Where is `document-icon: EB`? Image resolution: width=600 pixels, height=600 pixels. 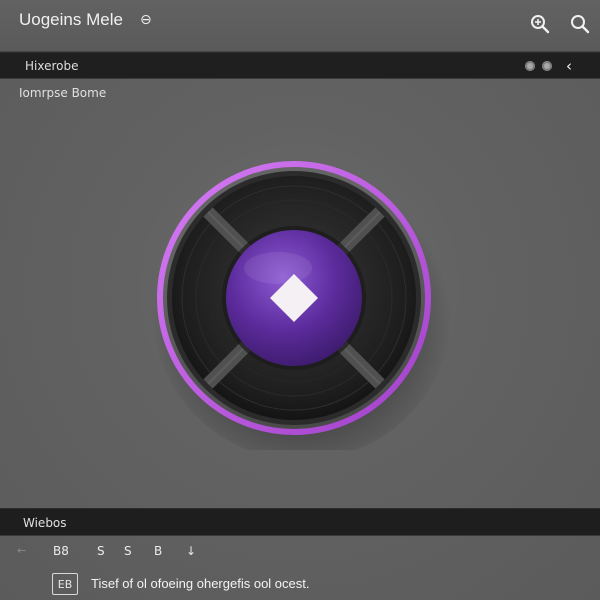
document-icon: EB is located at coordinates (65, 584).